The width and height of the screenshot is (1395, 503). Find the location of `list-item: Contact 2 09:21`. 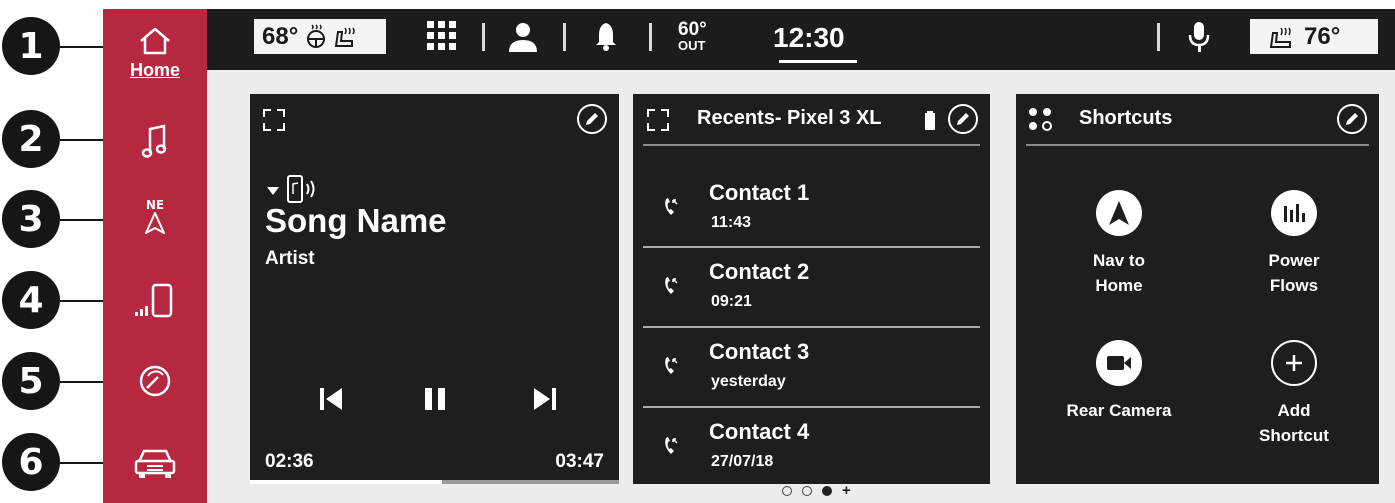

list-item: Contact 2 09:21 is located at coordinates (811, 288).